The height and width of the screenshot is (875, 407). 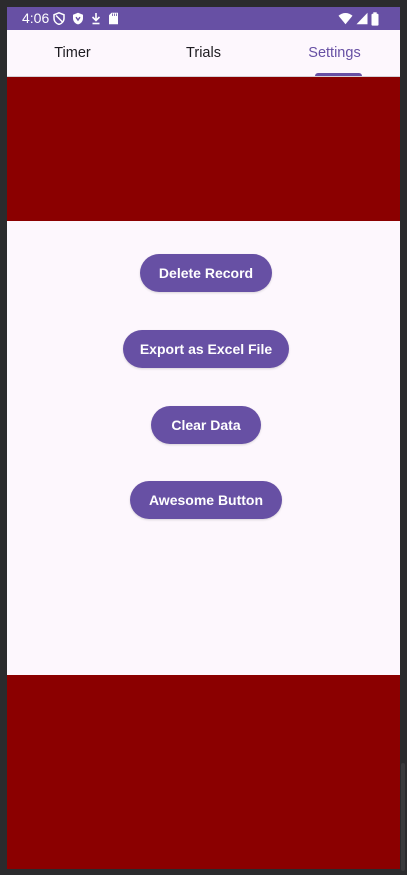 I want to click on tab-bar: Timer Trials Settings, so click(x=203, y=53).